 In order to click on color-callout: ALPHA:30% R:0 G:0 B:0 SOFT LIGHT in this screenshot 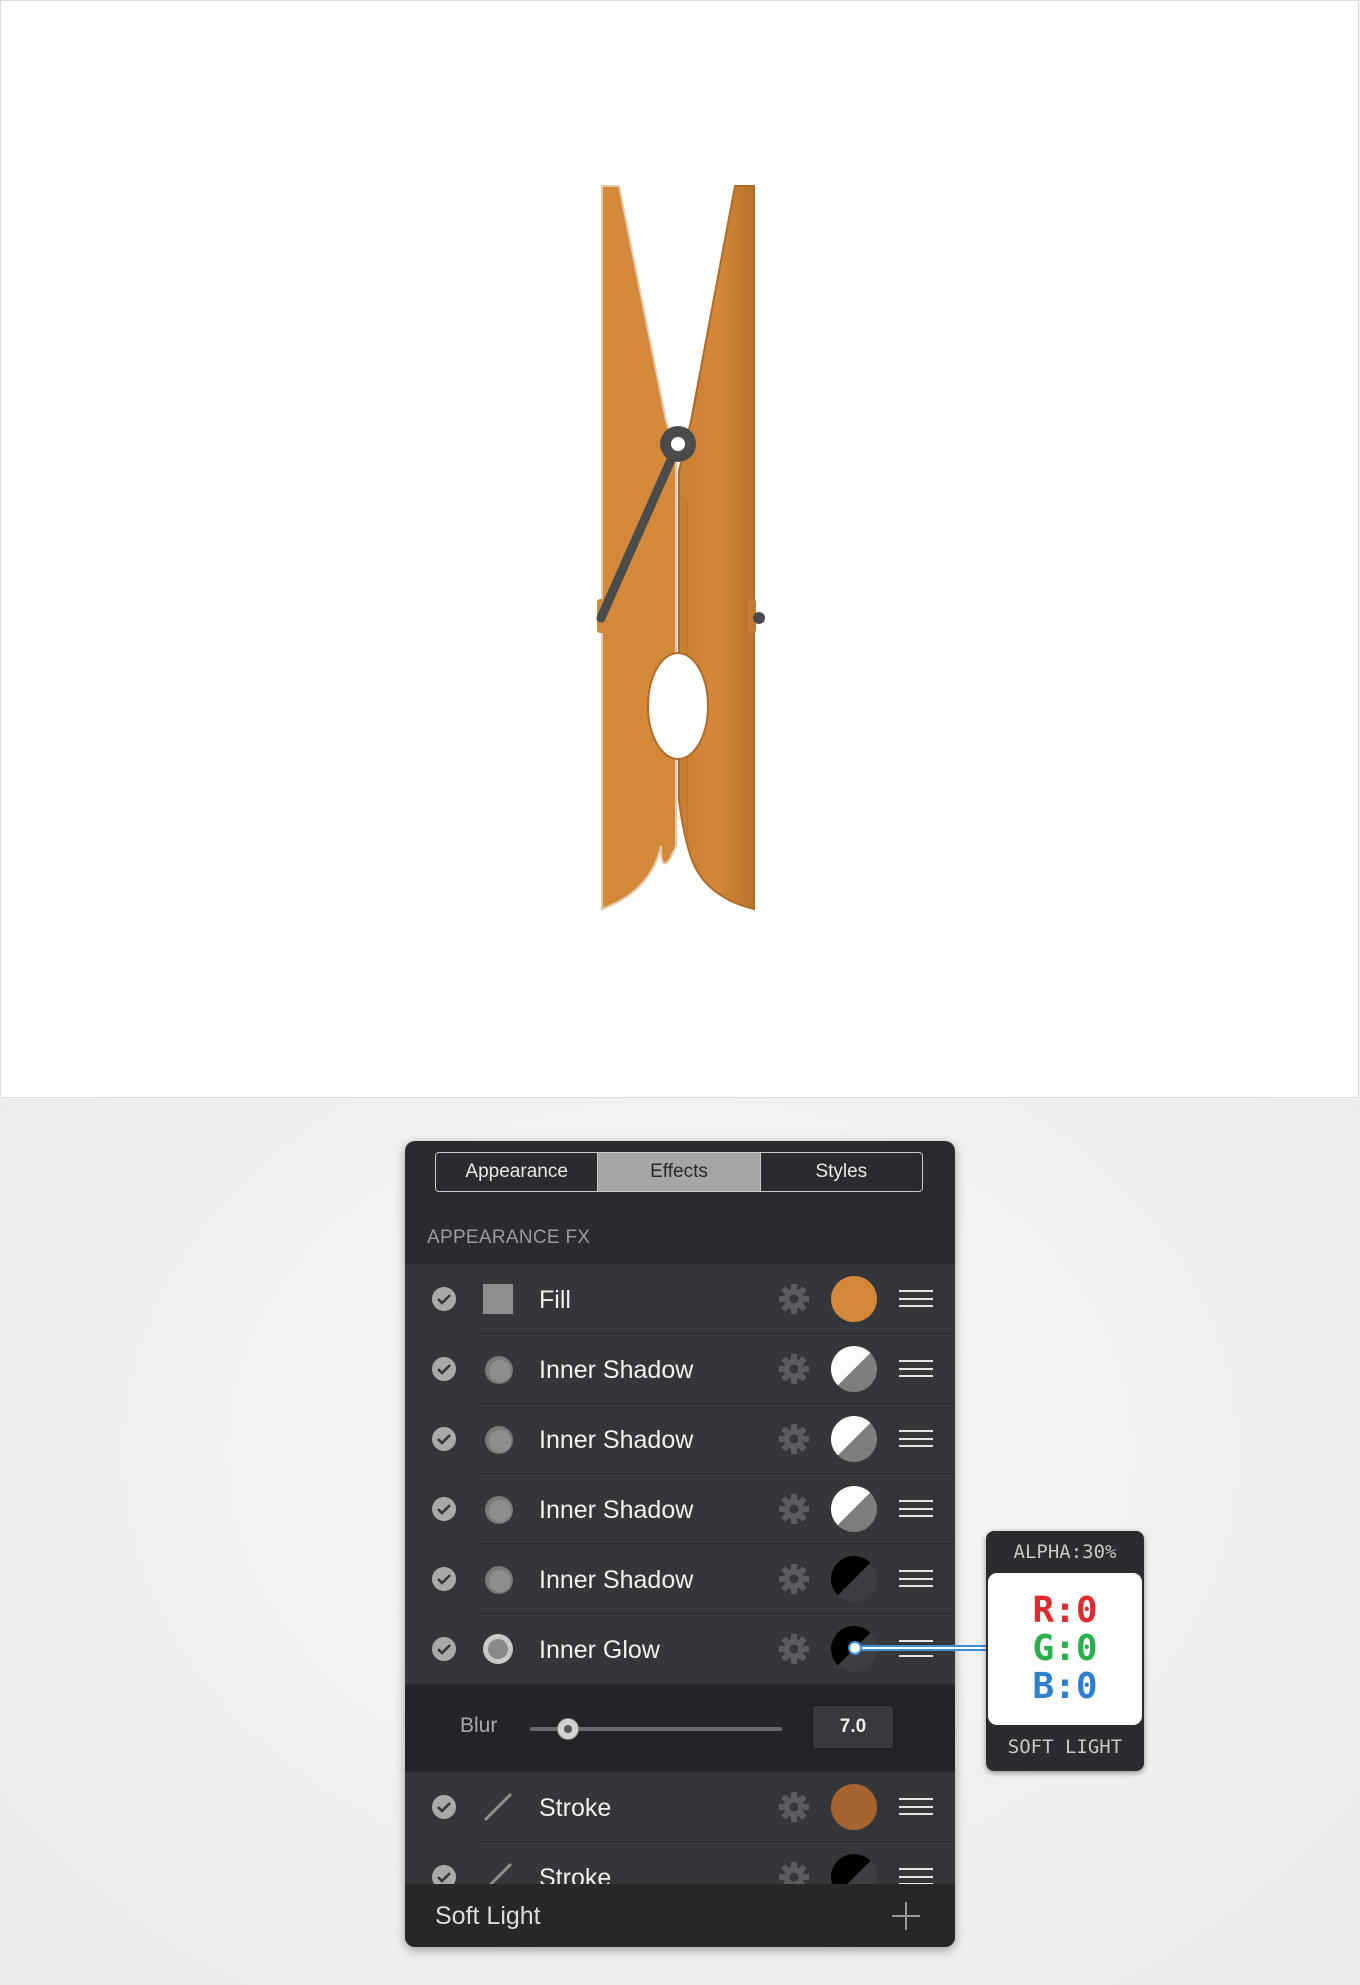, I will do `click(1065, 1651)`.